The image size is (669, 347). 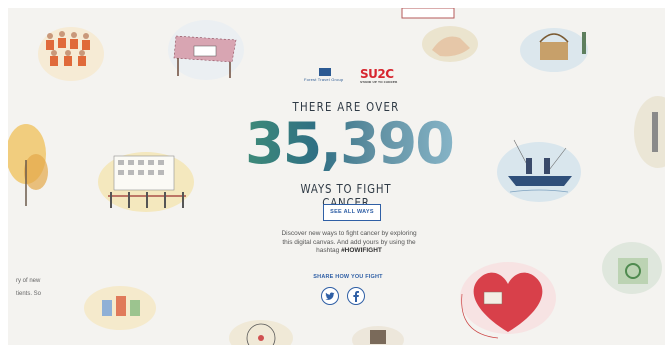 I want to click on autumn-tree-illustration, so click(x=30, y=165).